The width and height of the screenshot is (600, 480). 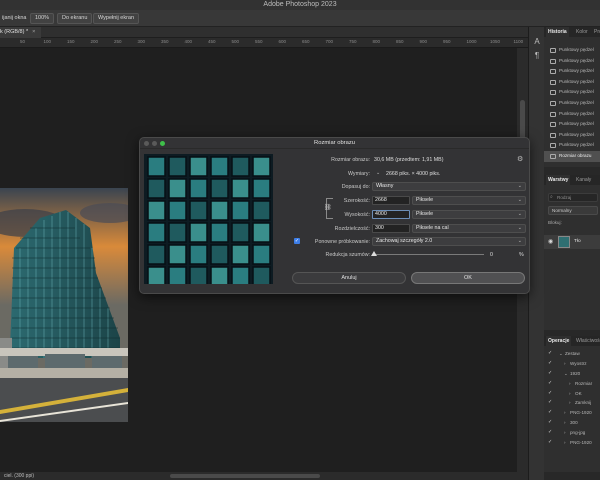 What do you see at coordinates (581, 443) in the screenshot?
I see `action-item-label: PNG-1920` at bounding box center [581, 443].